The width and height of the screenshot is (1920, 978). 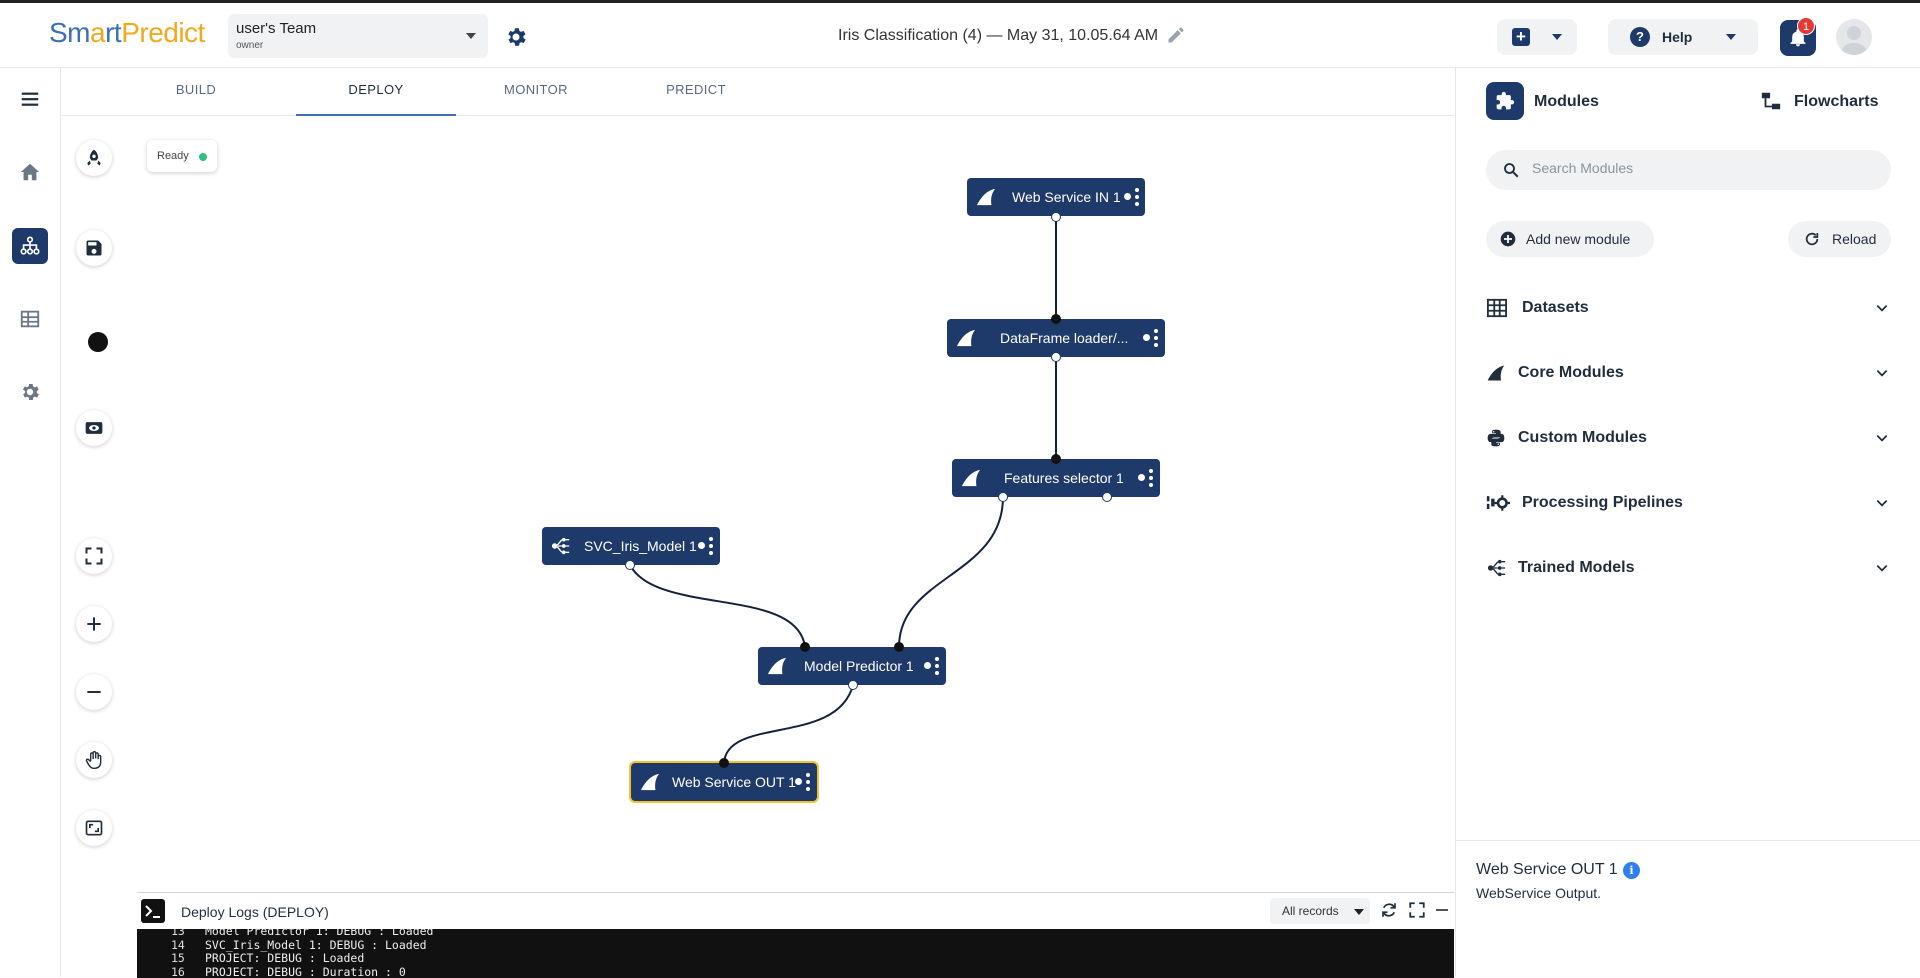 What do you see at coordinates (1824, 101) in the screenshot?
I see `tab-flowcharts: Flowcharts` at bounding box center [1824, 101].